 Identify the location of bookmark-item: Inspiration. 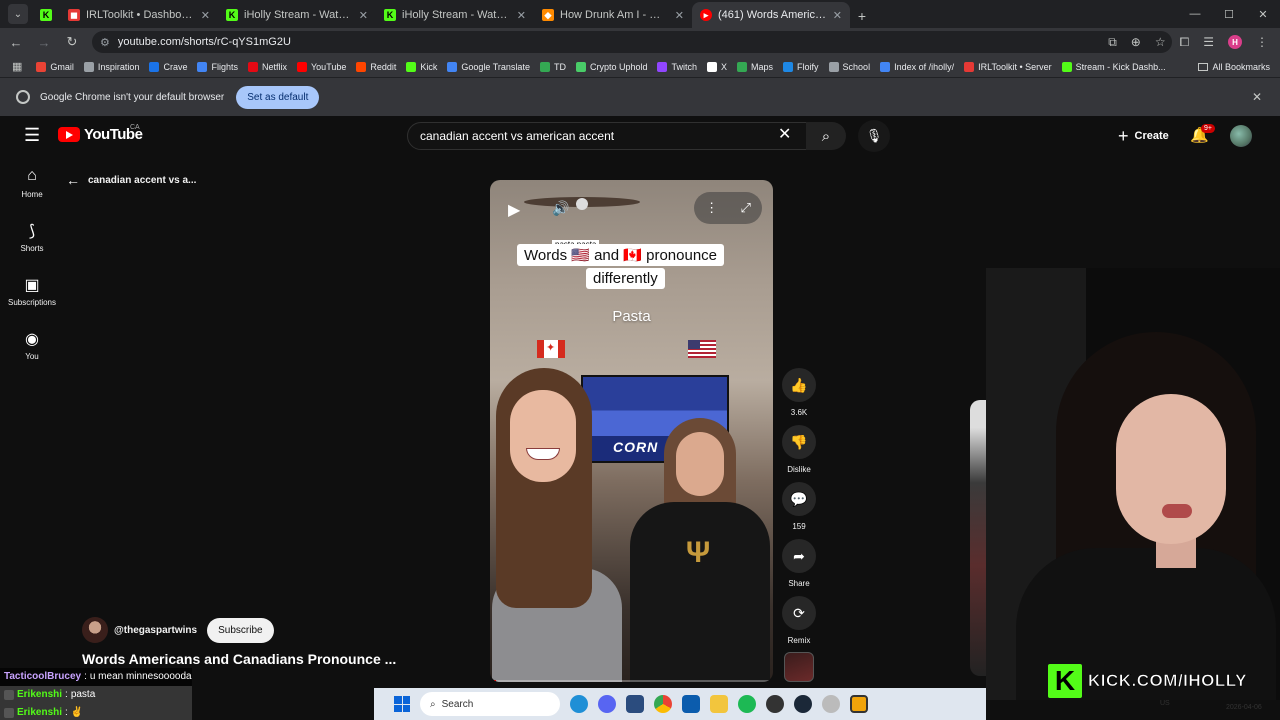
(111, 66).